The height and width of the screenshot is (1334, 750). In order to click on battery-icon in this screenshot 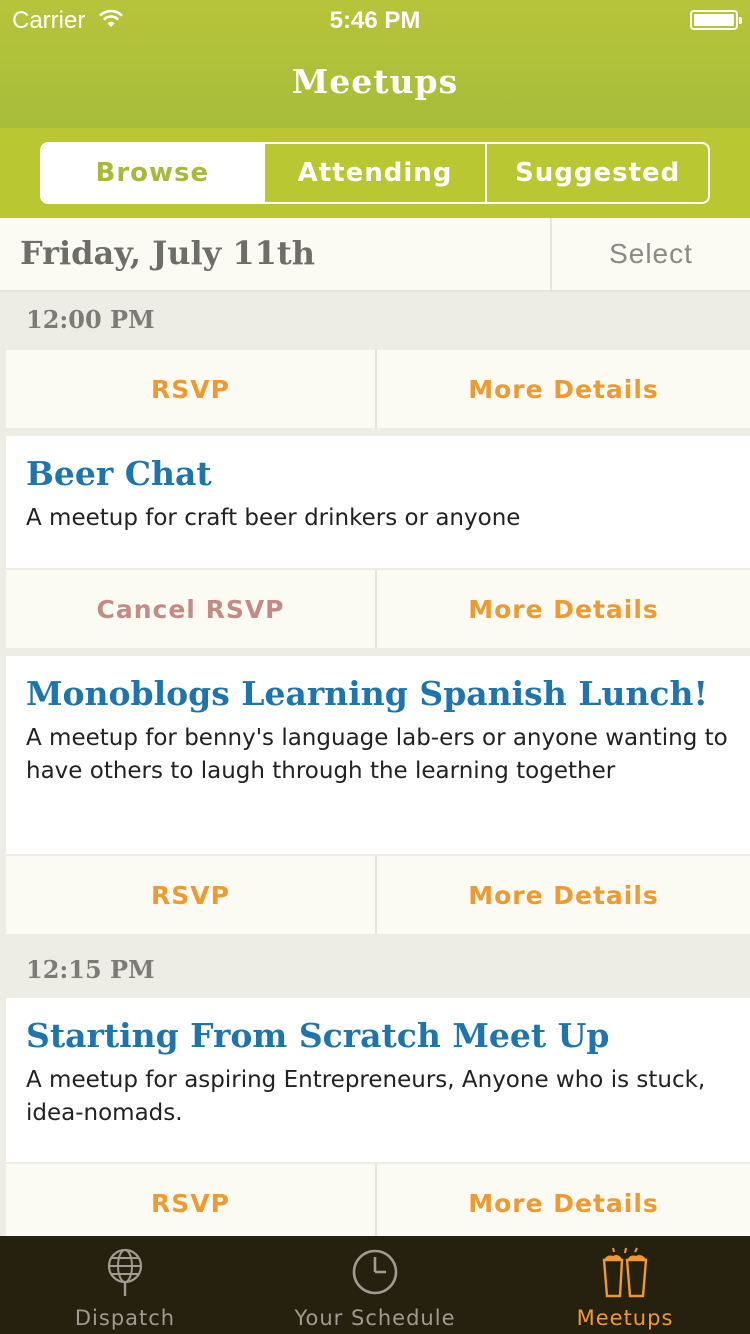, I will do `click(716, 20)`.